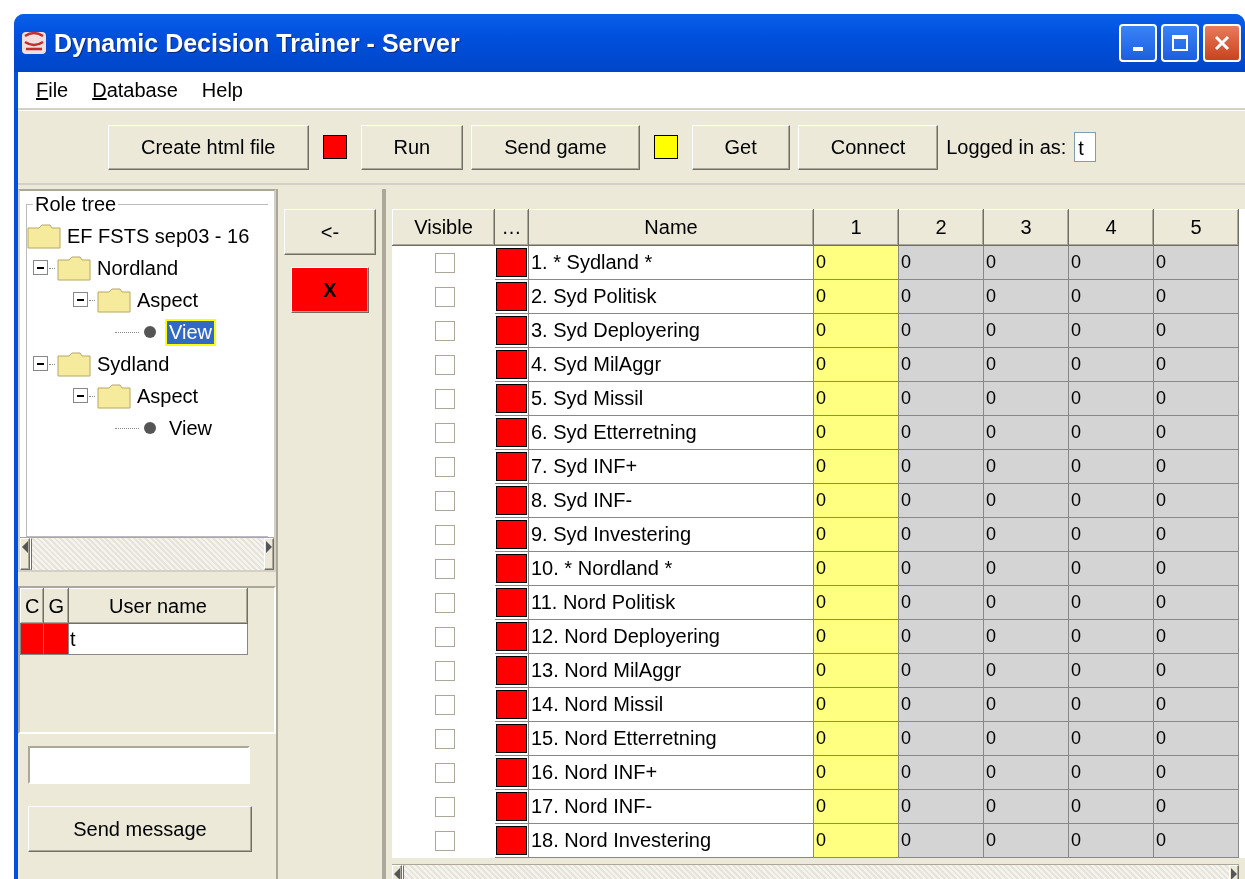 The width and height of the screenshot is (1245, 879). I want to click on scroll-thumb, so click(403, 872).